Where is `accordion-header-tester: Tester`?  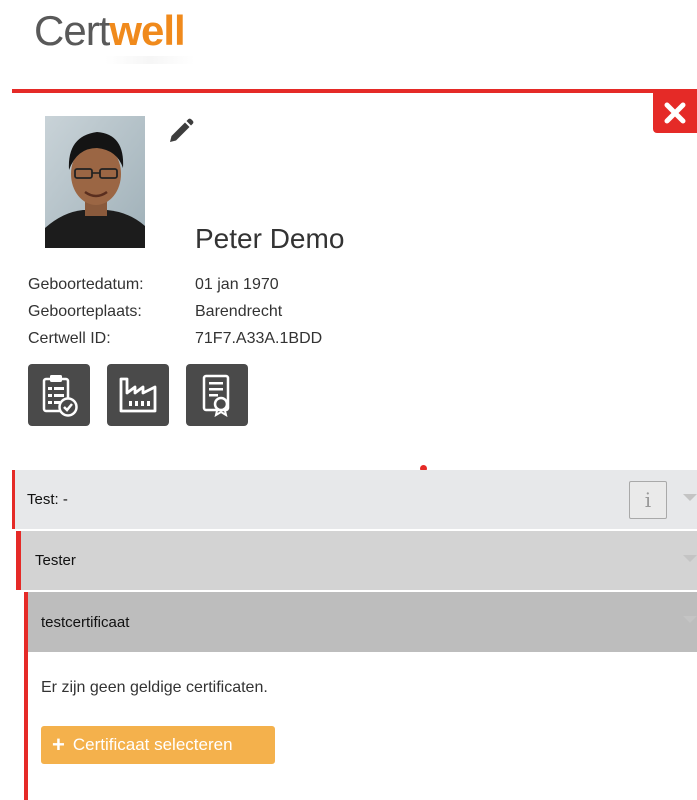 accordion-header-tester: Tester is located at coordinates (356, 560).